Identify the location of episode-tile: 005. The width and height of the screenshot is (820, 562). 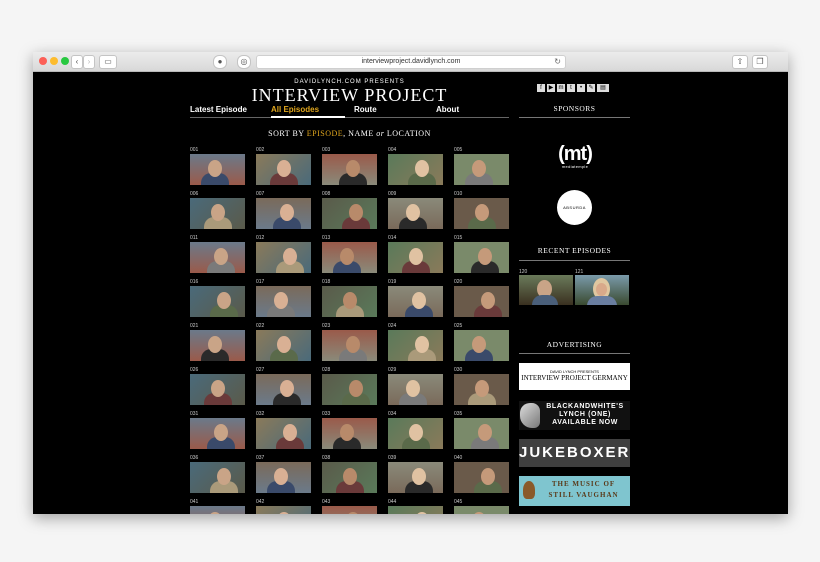
(482, 166).